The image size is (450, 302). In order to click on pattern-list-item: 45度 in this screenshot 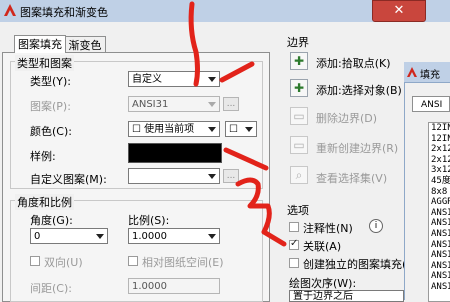, I will do `click(439, 181)`.